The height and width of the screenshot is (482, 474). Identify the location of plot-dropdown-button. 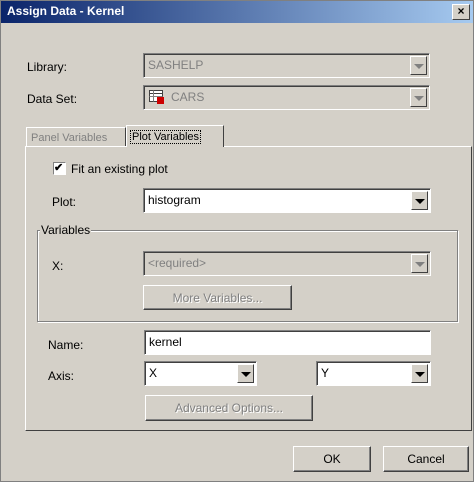
(419, 200).